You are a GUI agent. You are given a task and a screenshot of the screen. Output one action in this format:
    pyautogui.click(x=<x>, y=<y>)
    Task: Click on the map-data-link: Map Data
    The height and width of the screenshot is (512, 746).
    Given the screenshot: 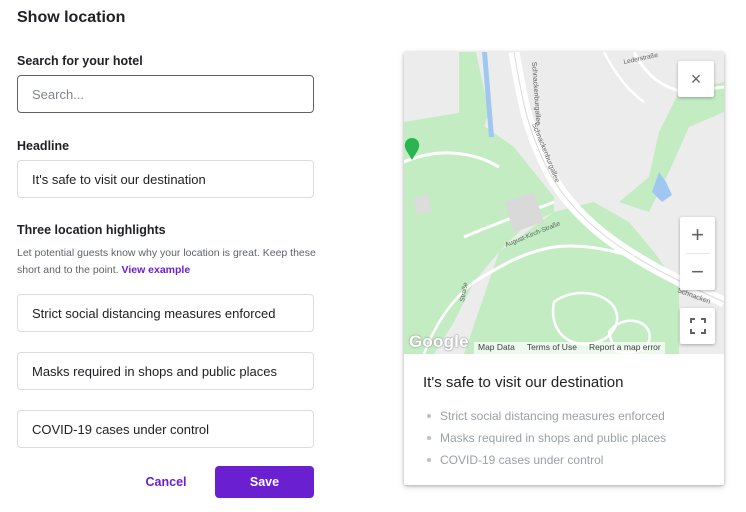 What is the action you would take?
    pyautogui.click(x=496, y=348)
    